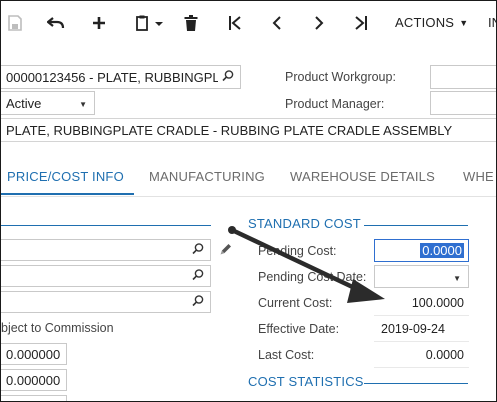  I want to click on save-icon, so click(15, 23).